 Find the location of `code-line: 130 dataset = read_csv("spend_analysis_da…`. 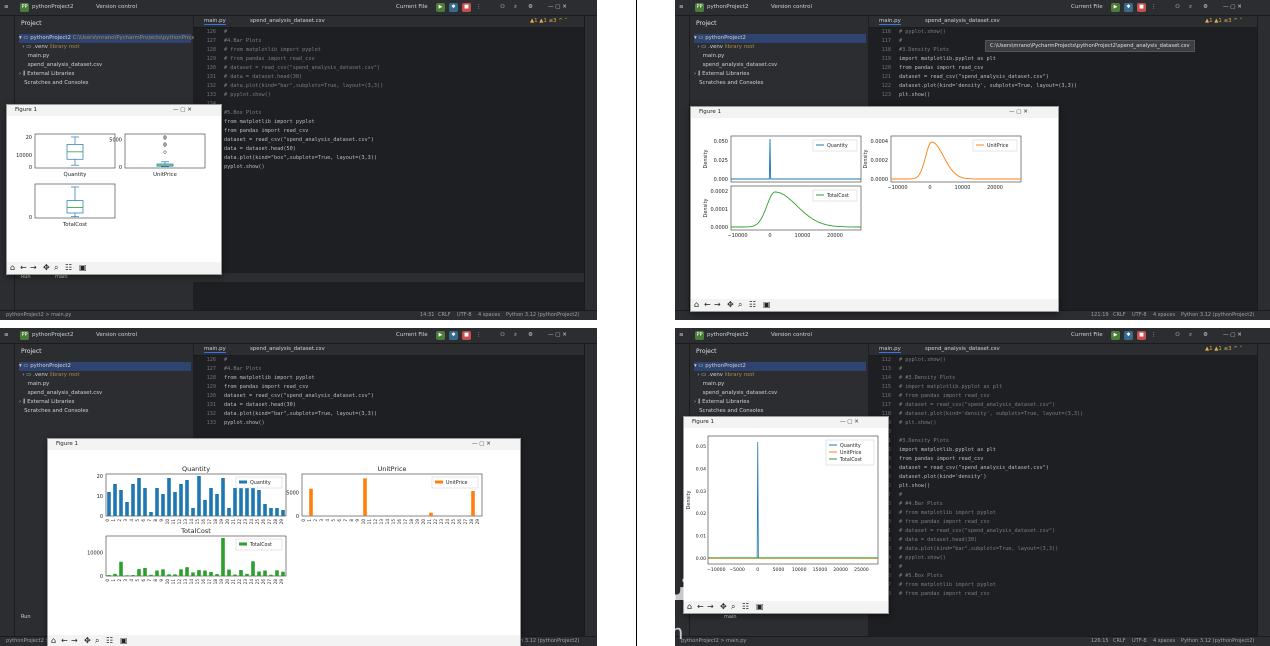

code-line: 130 dataset = read_csv("spend_analysis_da… is located at coordinates (389, 396).